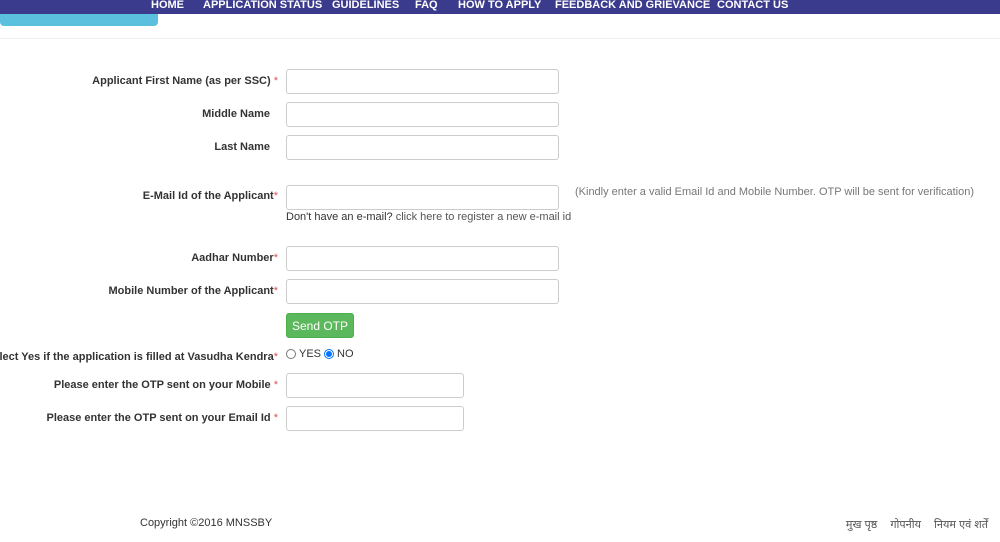 Image resolution: width=1000 pixels, height=542 pixels. Describe the element at coordinates (310, 354) in the screenshot. I see `yes-label: YES` at that location.